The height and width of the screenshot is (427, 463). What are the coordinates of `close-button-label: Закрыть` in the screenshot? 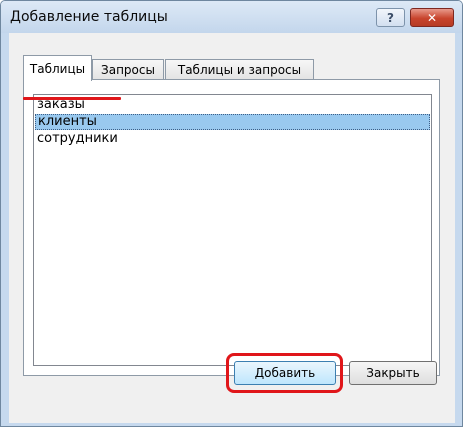 It's located at (393, 373).